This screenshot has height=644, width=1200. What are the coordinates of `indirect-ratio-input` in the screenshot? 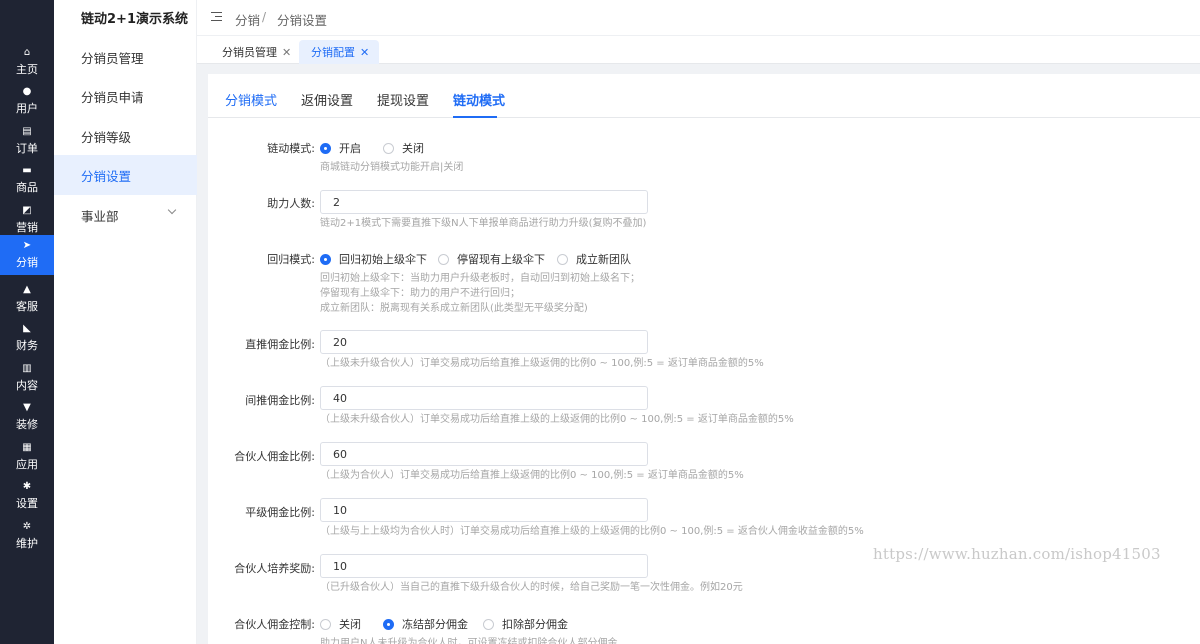 It's located at (484, 398).